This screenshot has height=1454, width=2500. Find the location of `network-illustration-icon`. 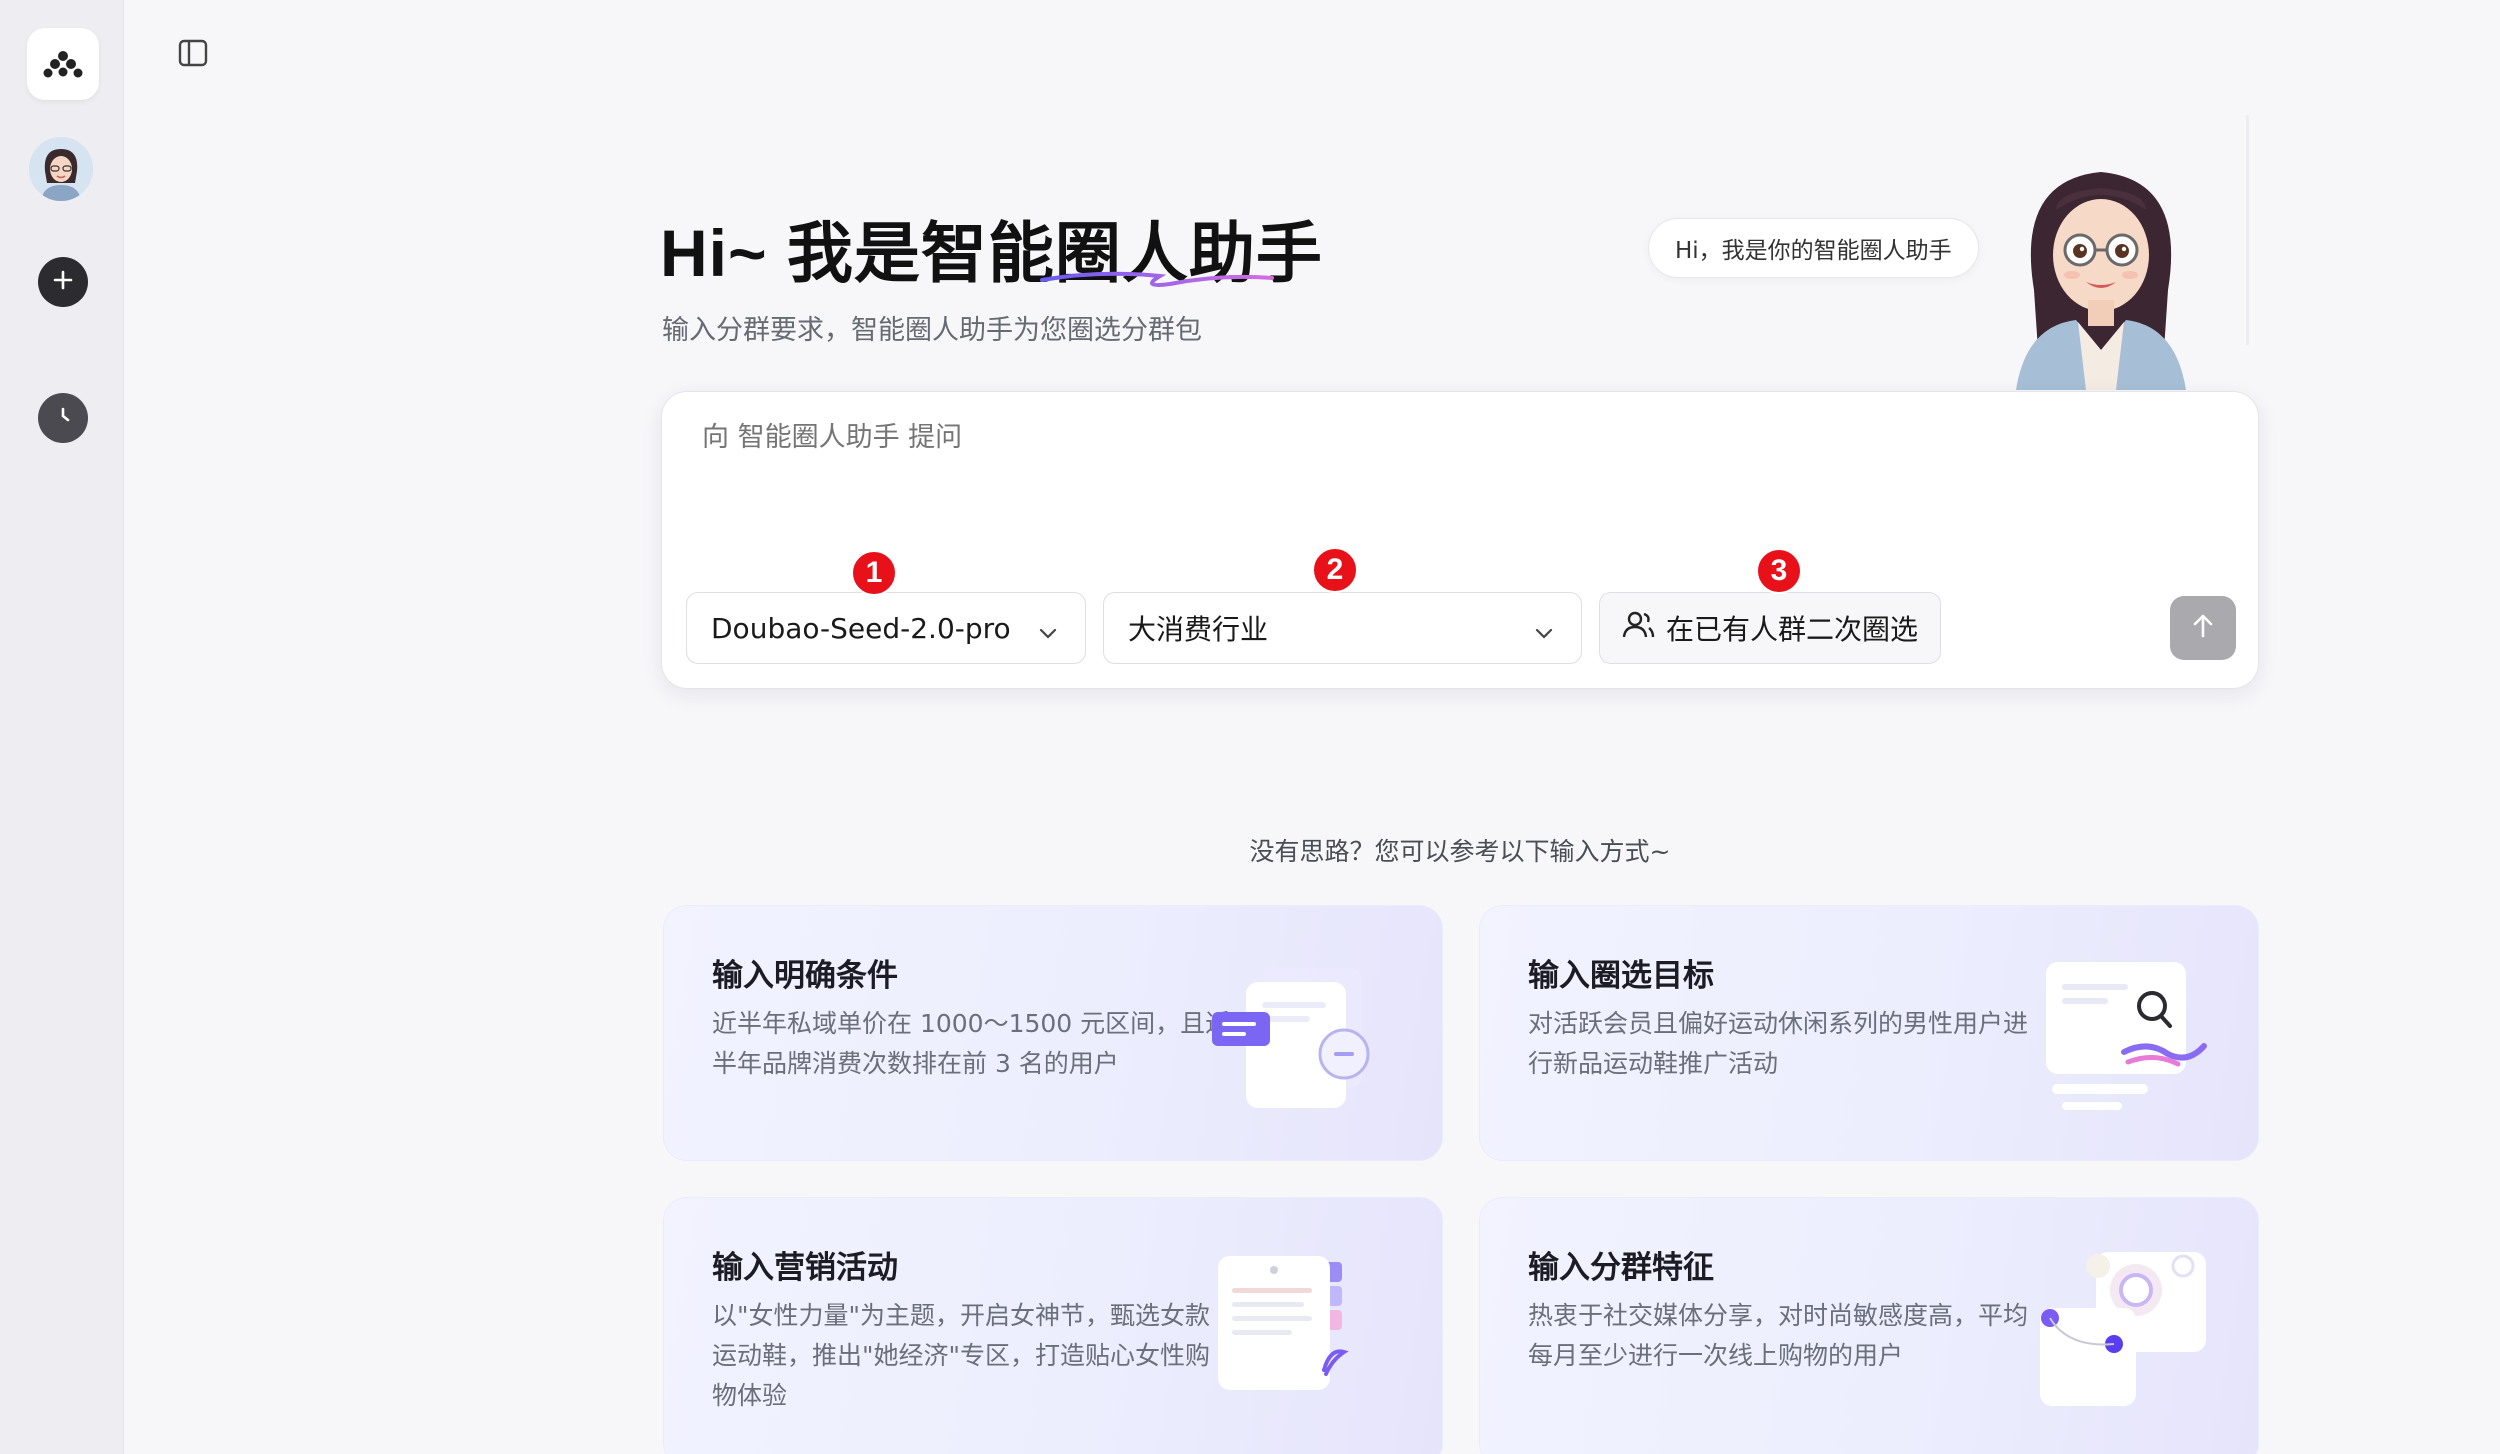

network-illustration-icon is located at coordinates (2123, 1333).